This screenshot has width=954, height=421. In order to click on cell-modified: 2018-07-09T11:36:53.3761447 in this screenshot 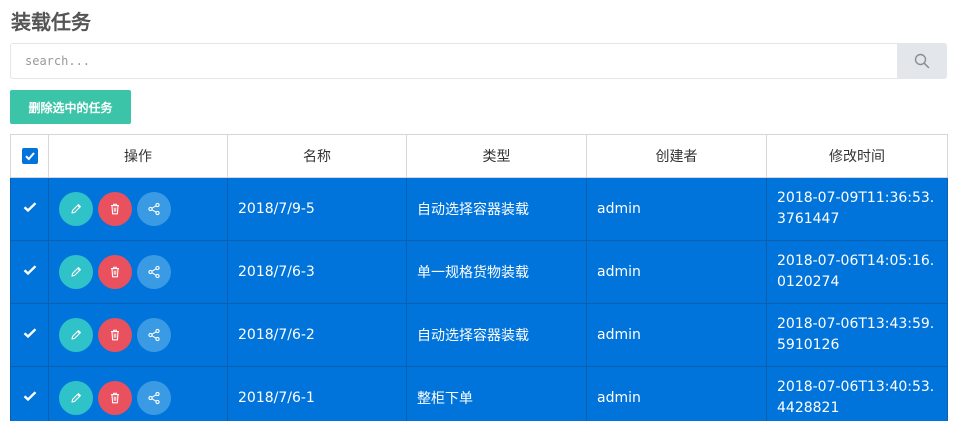, I will do `click(857, 209)`.